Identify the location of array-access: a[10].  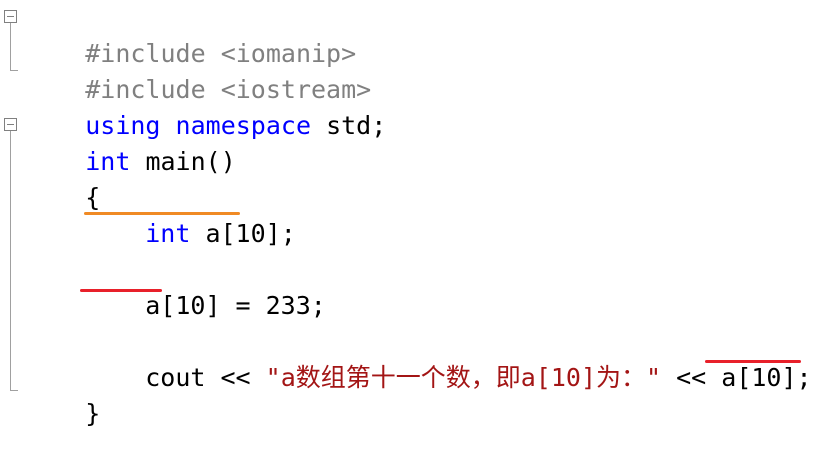
(759, 377).